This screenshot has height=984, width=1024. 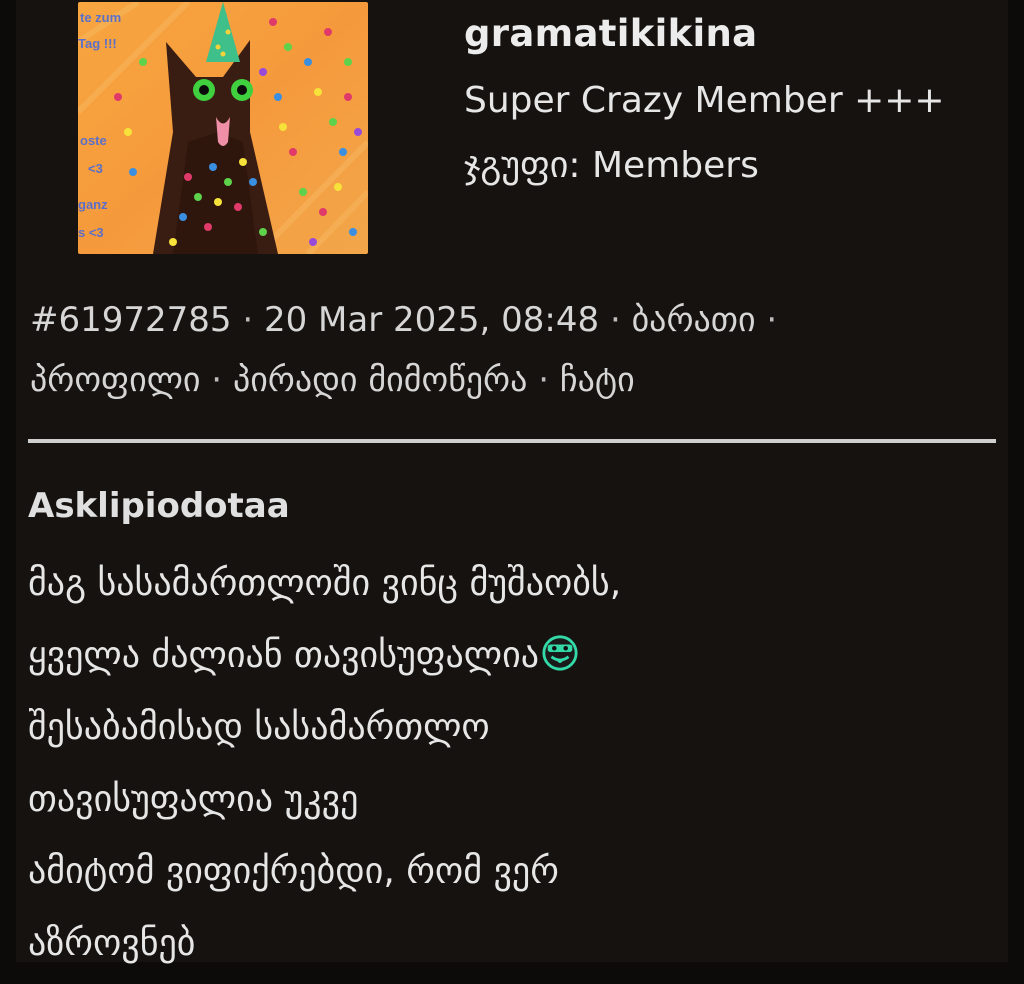 I want to click on message-line: ყველა ძალიან თავისუფალია, so click(x=508, y=656).